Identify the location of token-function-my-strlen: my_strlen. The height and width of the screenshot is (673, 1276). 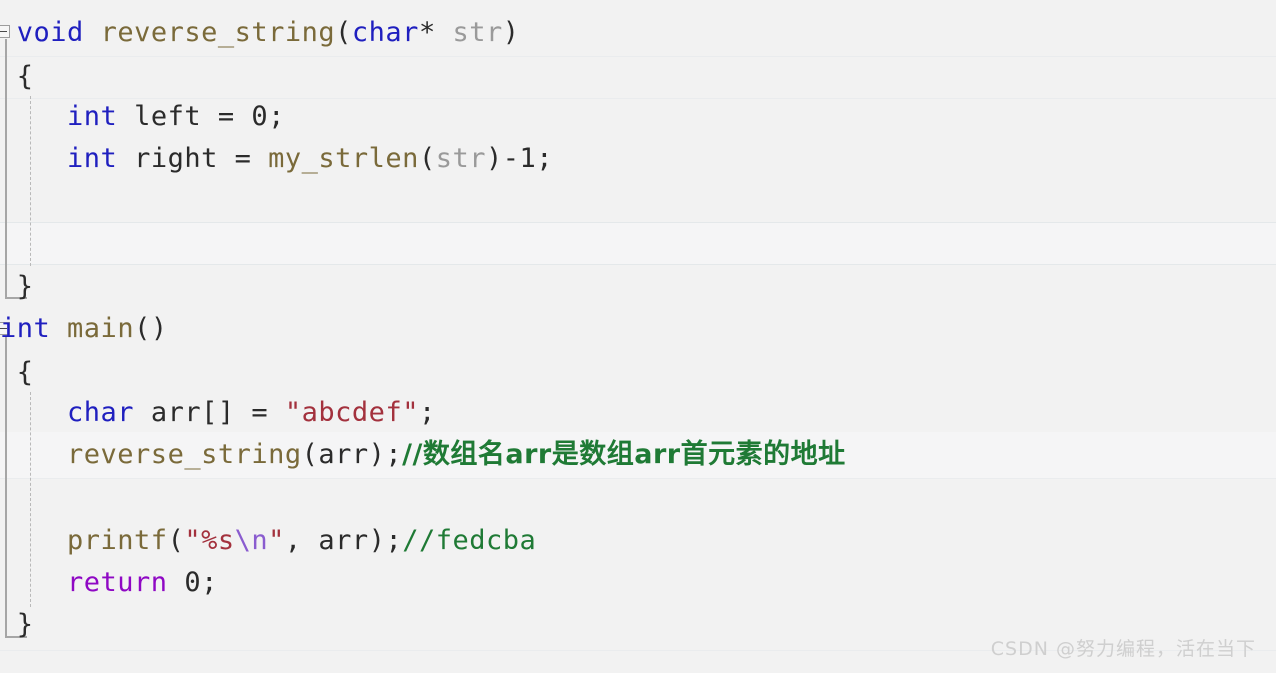
(343, 158).